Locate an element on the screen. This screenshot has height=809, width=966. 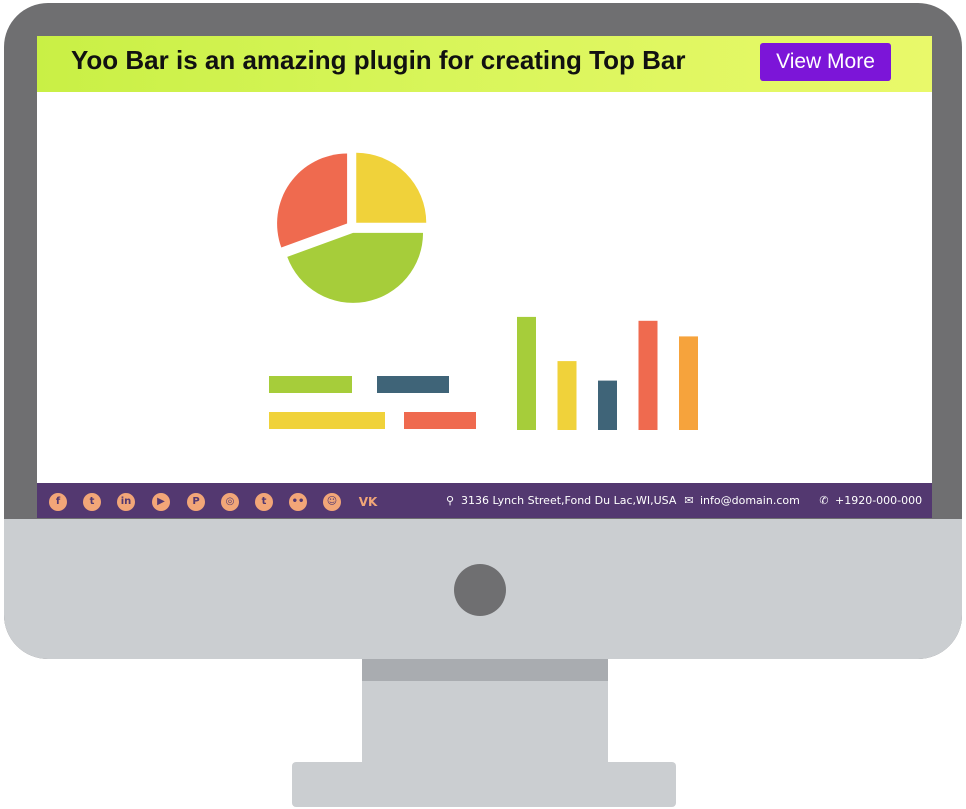
youtube-icon: ▶ is located at coordinates (161, 502).